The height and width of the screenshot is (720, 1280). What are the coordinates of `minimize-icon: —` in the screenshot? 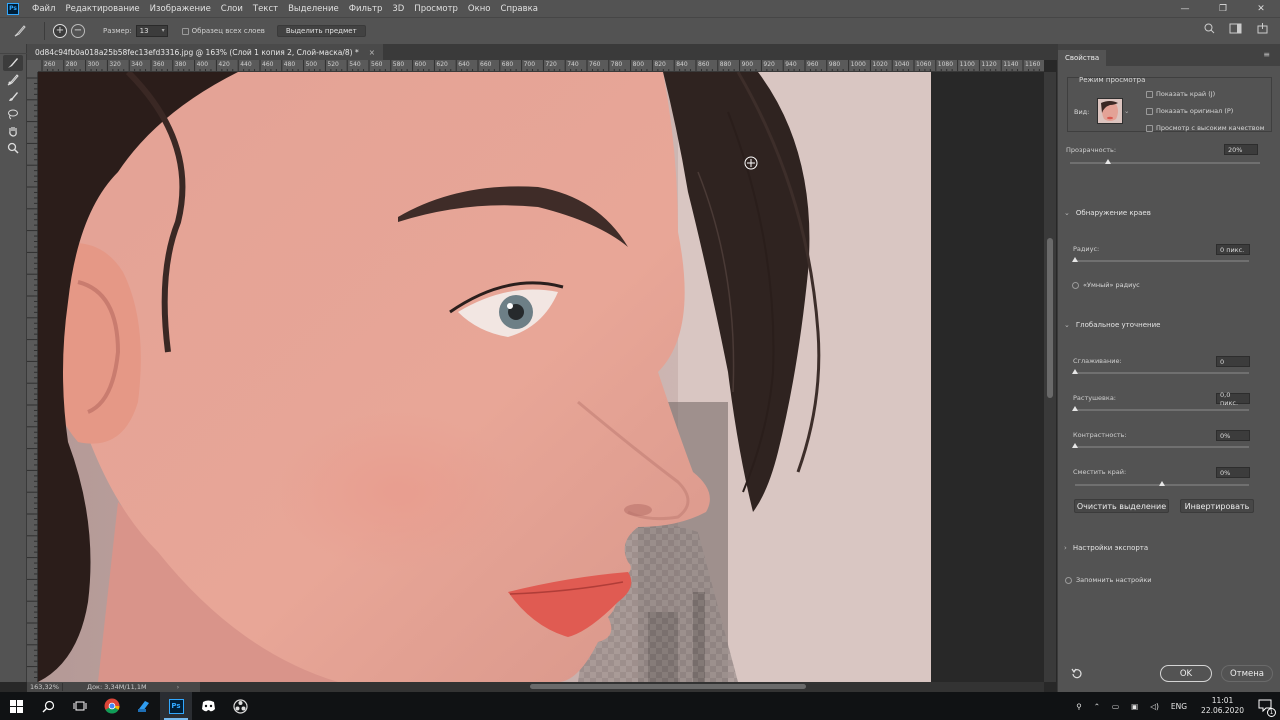 It's located at (1185, 8).